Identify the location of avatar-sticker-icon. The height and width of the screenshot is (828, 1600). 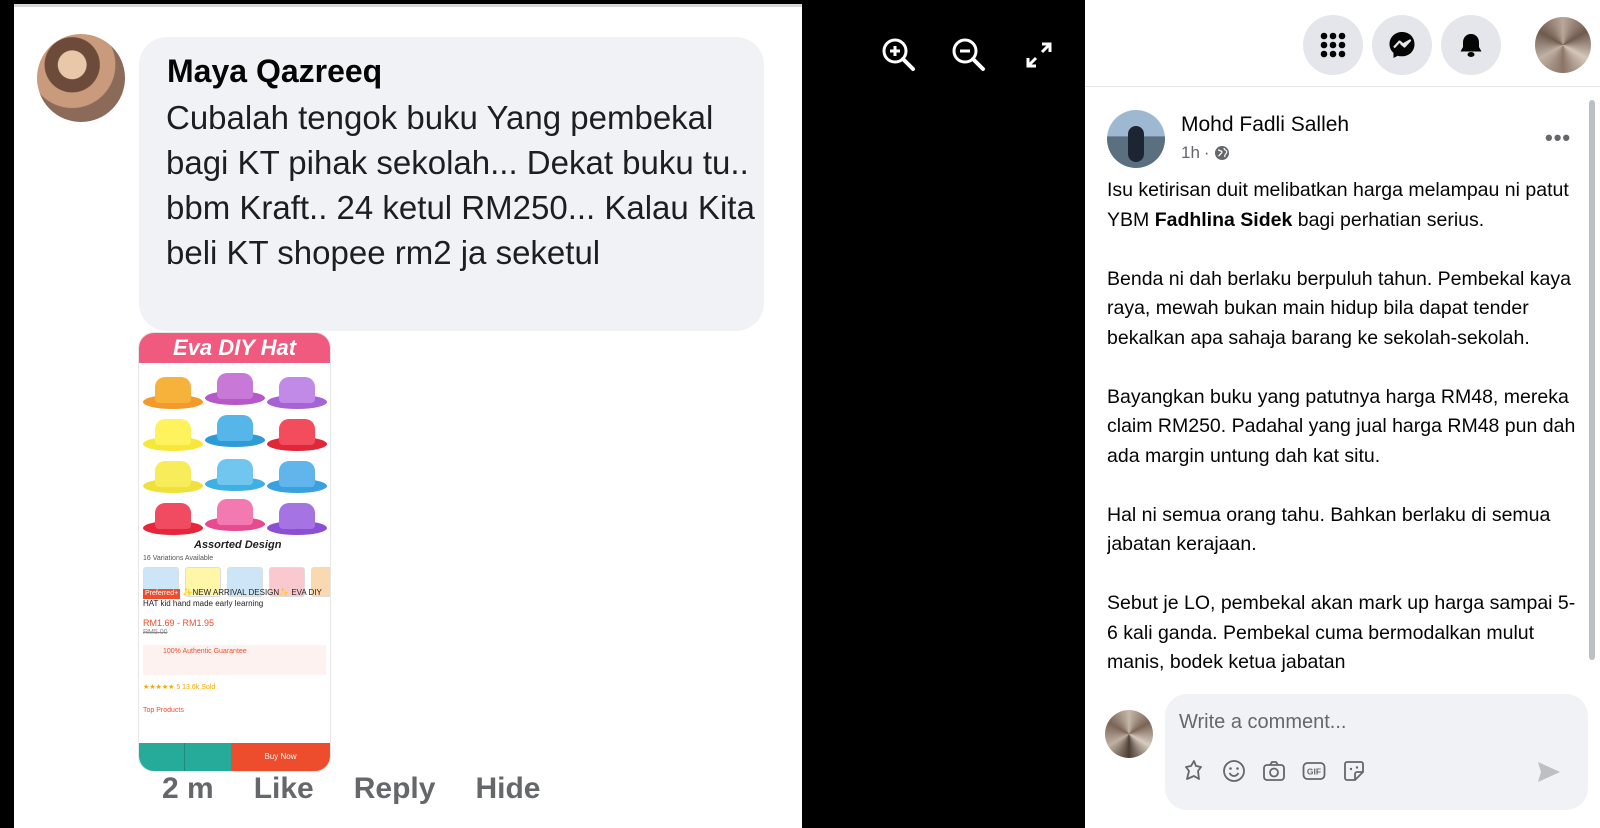
(1194, 771).